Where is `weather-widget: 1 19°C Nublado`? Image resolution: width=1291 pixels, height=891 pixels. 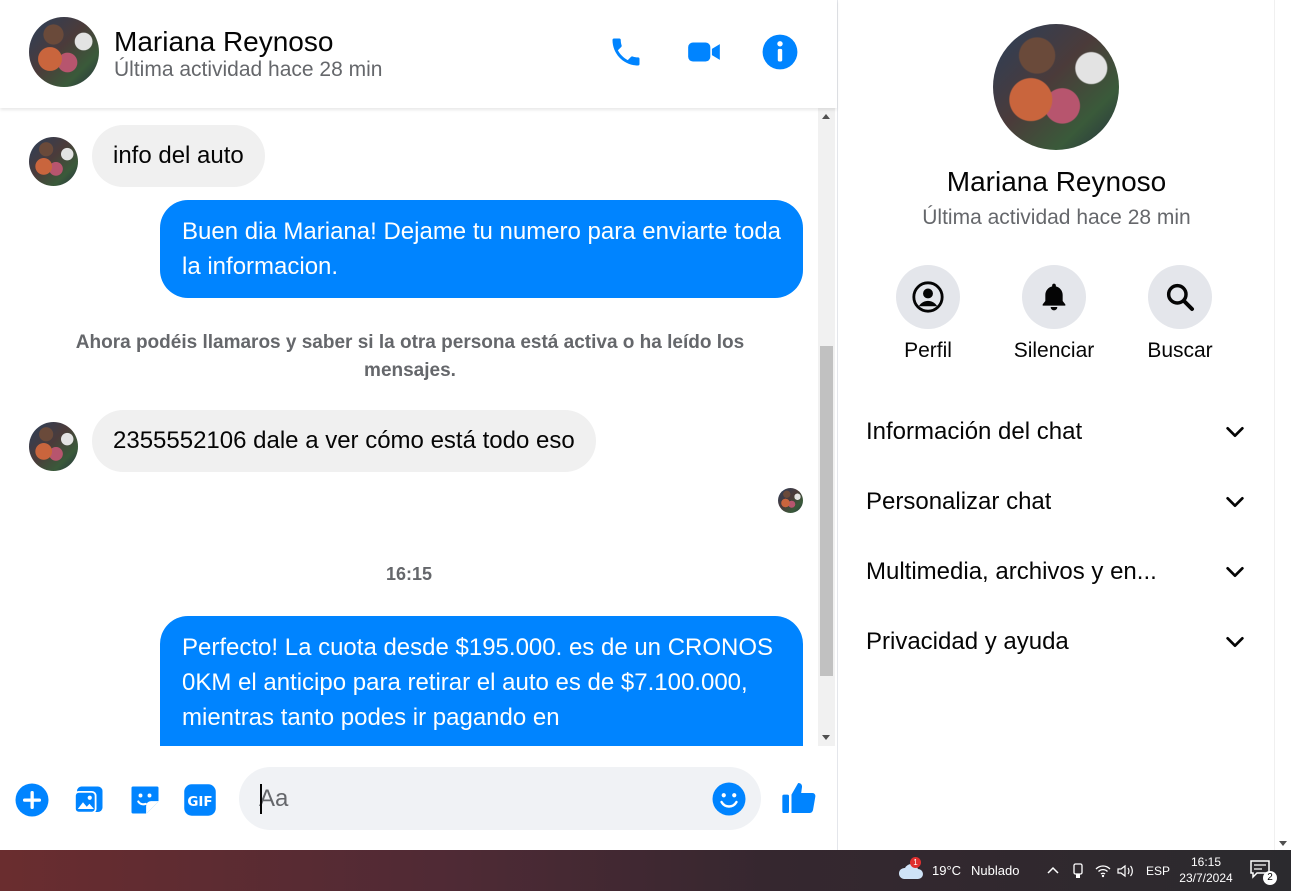
weather-widget: 1 19°C Nublado is located at coordinates (958, 870).